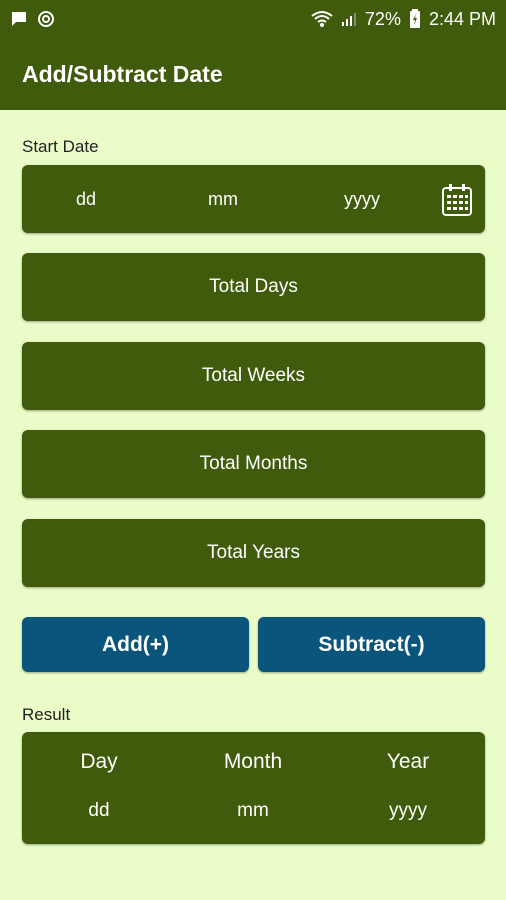 The height and width of the screenshot is (900, 506). Describe the element at coordinates (99, 810) in the screenshot. I see `result-day-value: dd` at that location.